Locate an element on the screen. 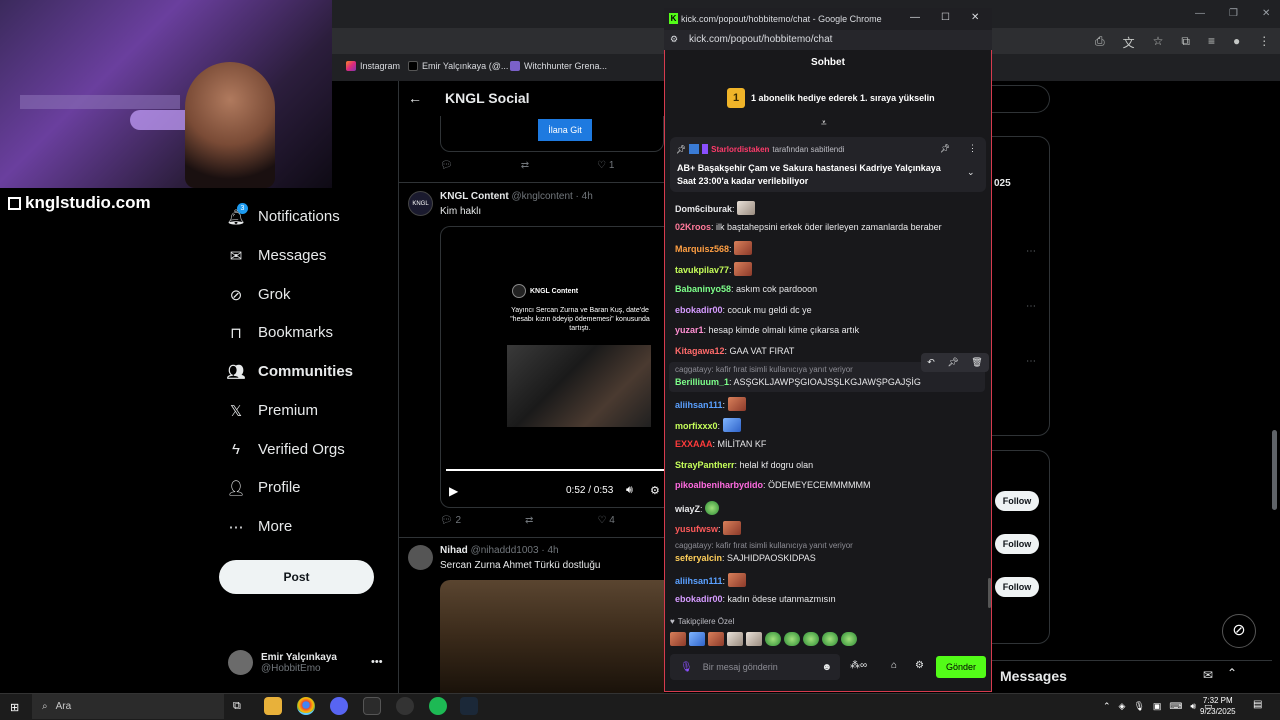 The width and height of the screenshot is (1280, 720). pinned-by-user: Starlordistaken is located at coordinates (740, 149).